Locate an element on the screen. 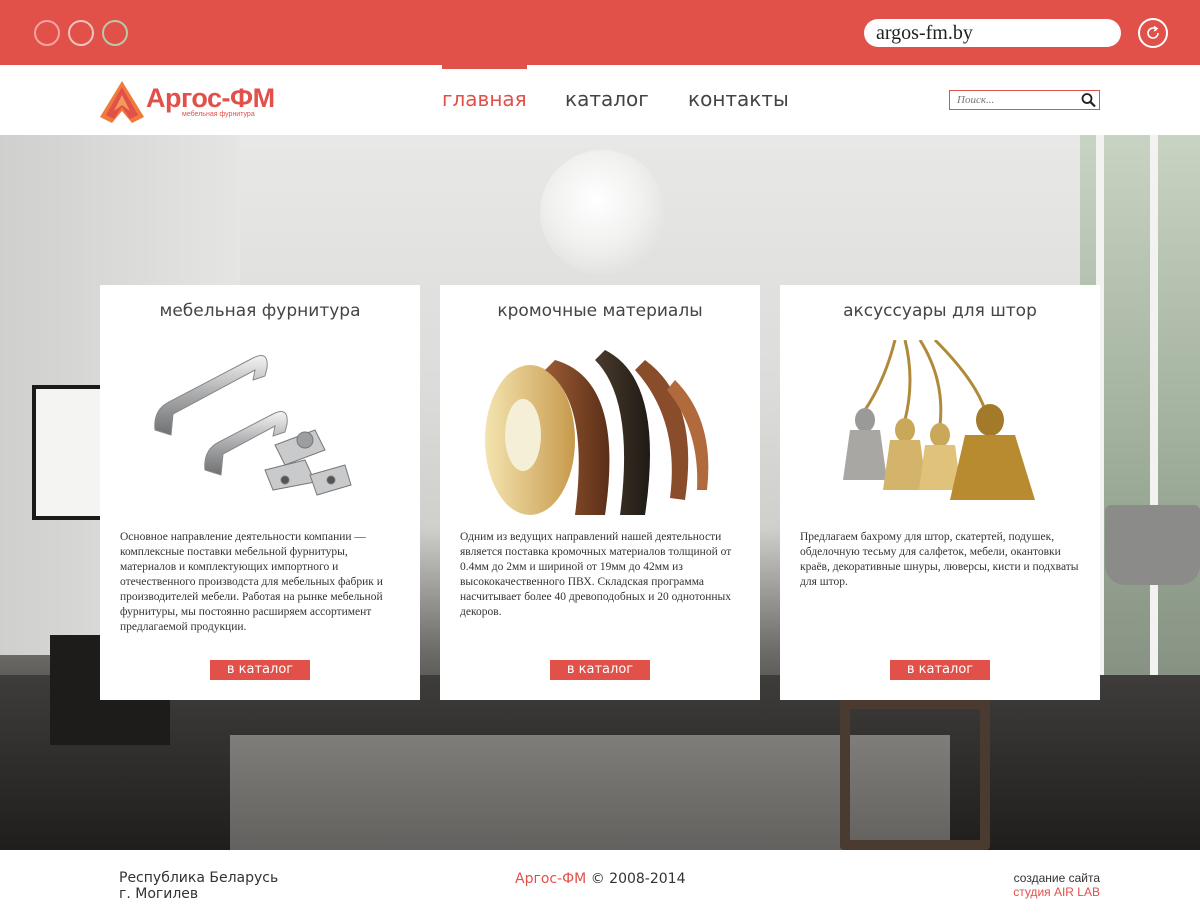  nav-item-catalog: каталог is located at coordinates (607, 99).